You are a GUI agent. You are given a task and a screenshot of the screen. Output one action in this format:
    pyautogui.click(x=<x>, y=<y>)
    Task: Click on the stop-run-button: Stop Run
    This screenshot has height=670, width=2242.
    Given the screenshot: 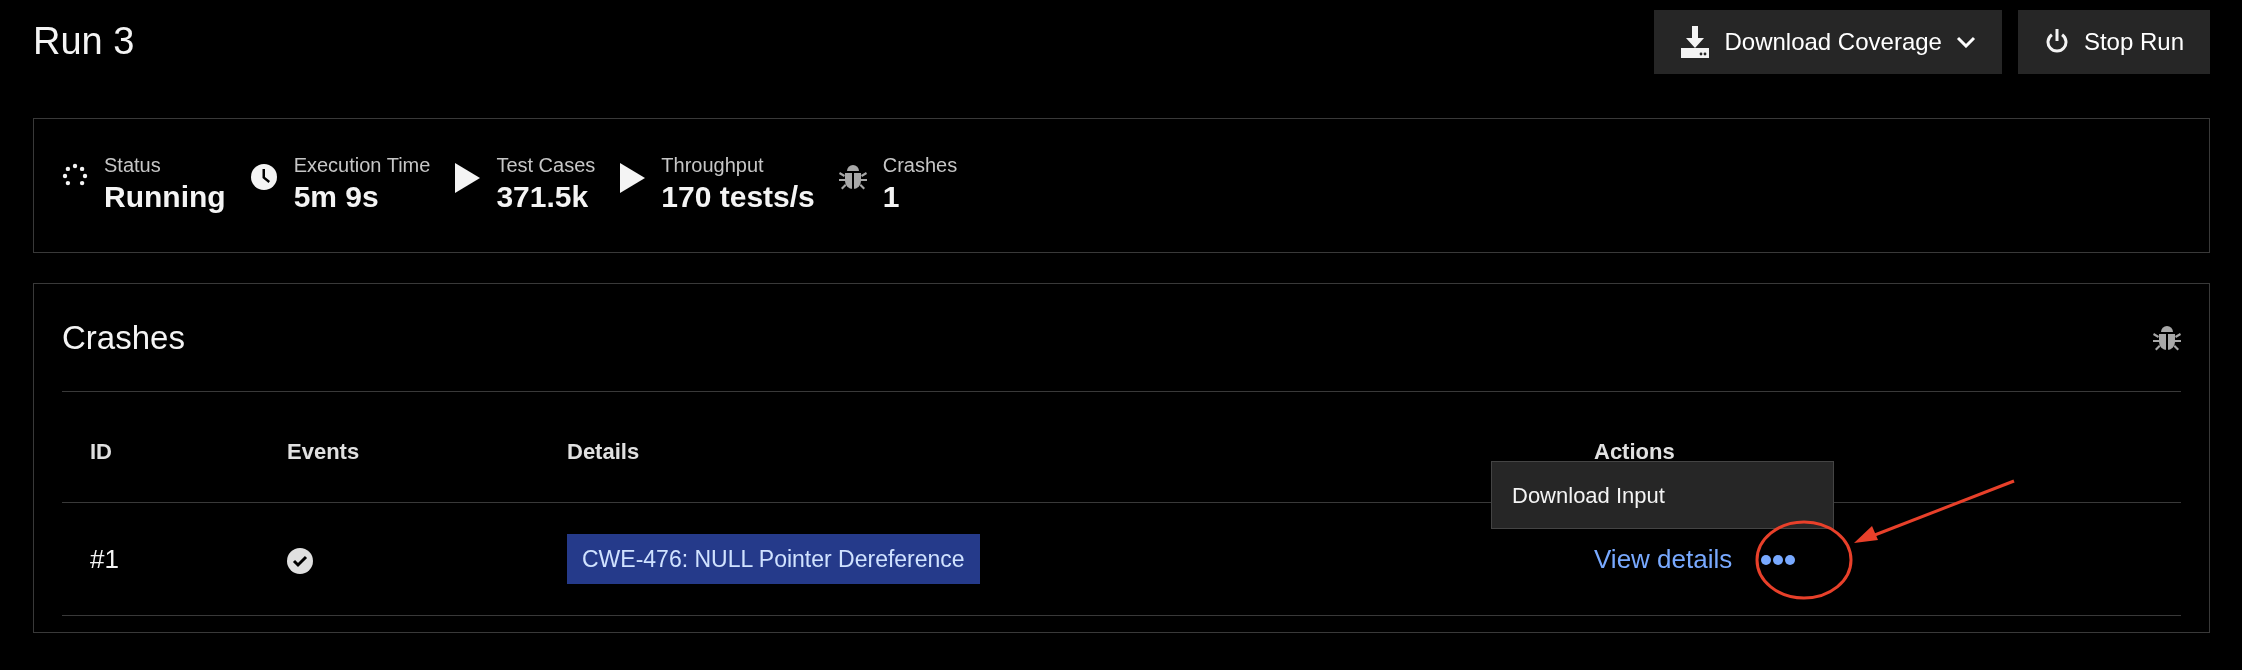 What is the action you would take?
    pyautogui.click(x=2113, y=42)
    